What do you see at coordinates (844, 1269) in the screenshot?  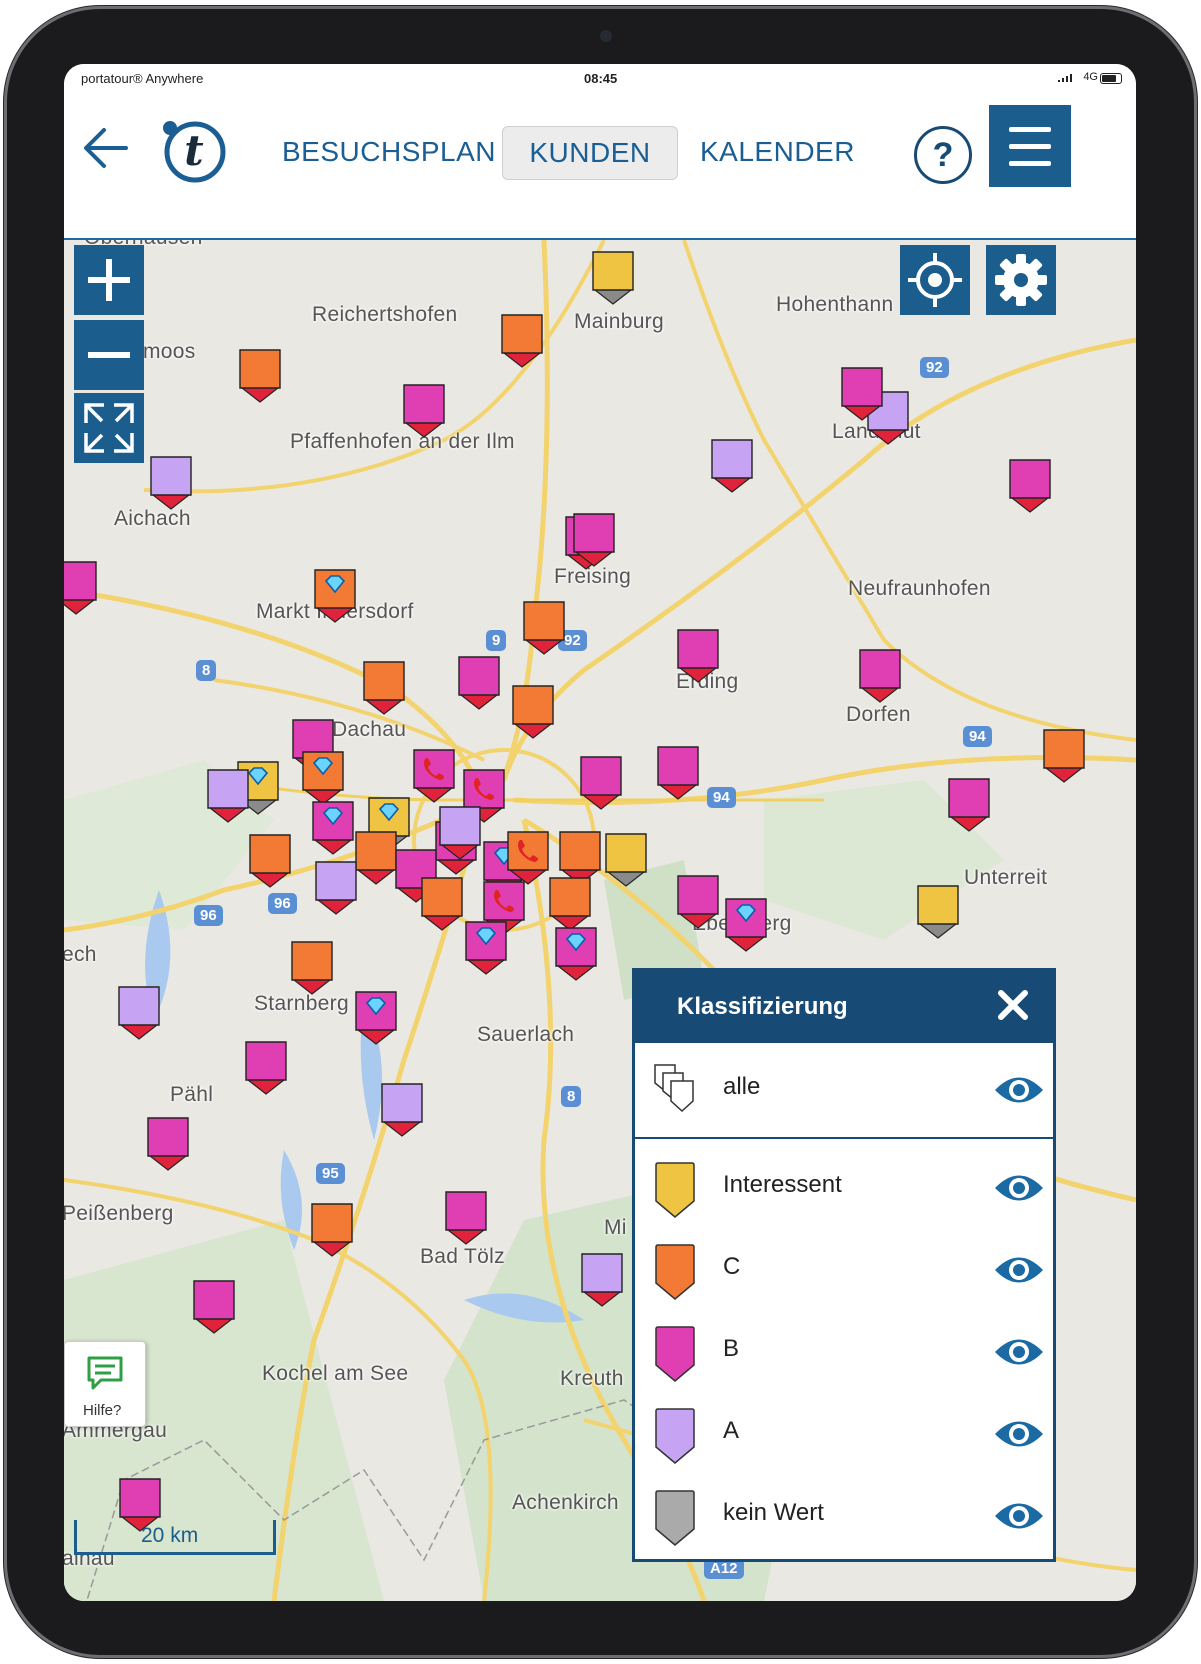 I see `legend-row: C` at bounding box center [844, 1269].